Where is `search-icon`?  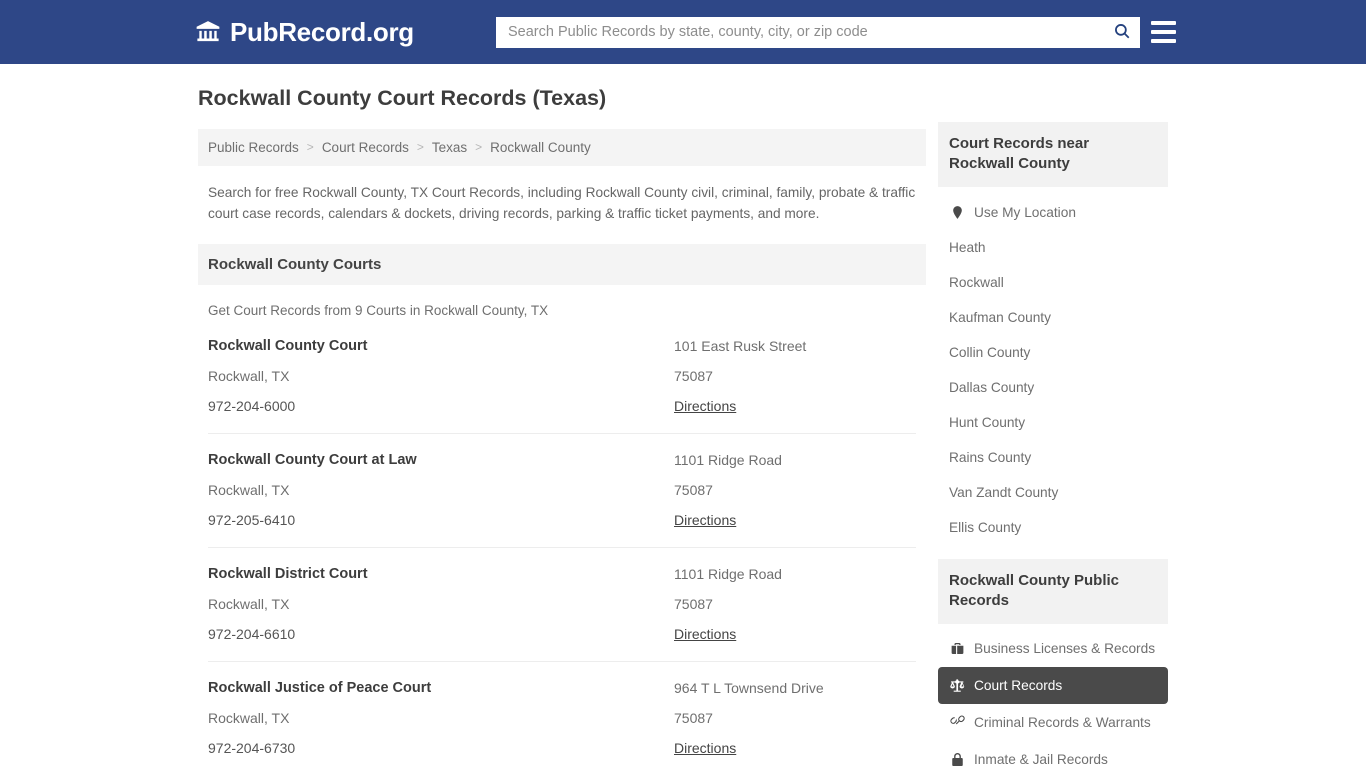
search-icon is located at coordinates (1122, 32).